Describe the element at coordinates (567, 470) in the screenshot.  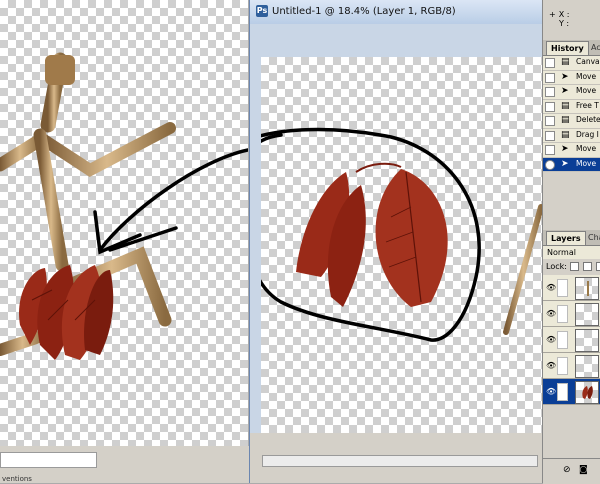
I see `add-style-icon: ⊘` at that location.